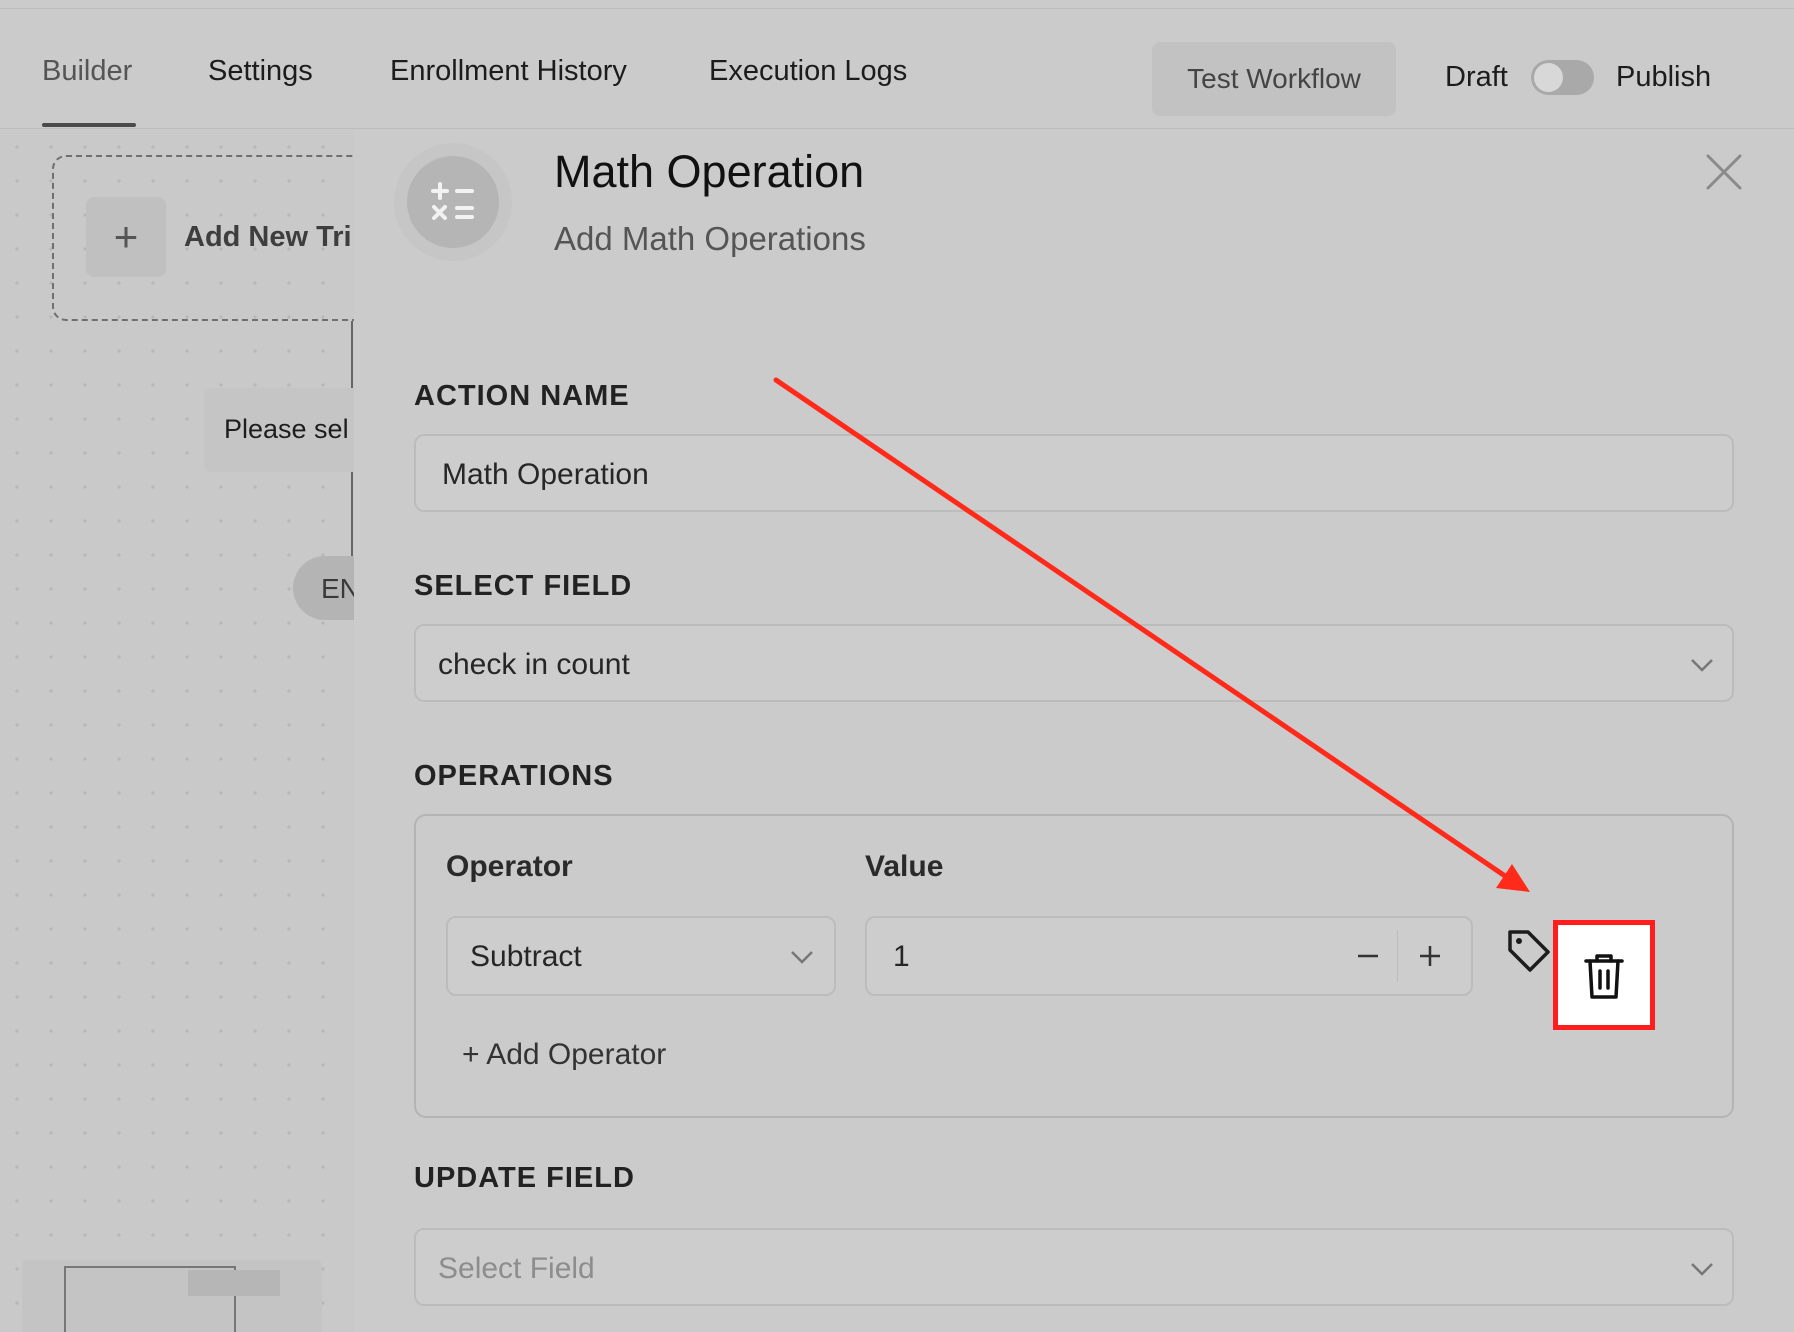  Describe the element at coordinates (1548, 77) in the screenshot. I see `toggle-knob` at that location.